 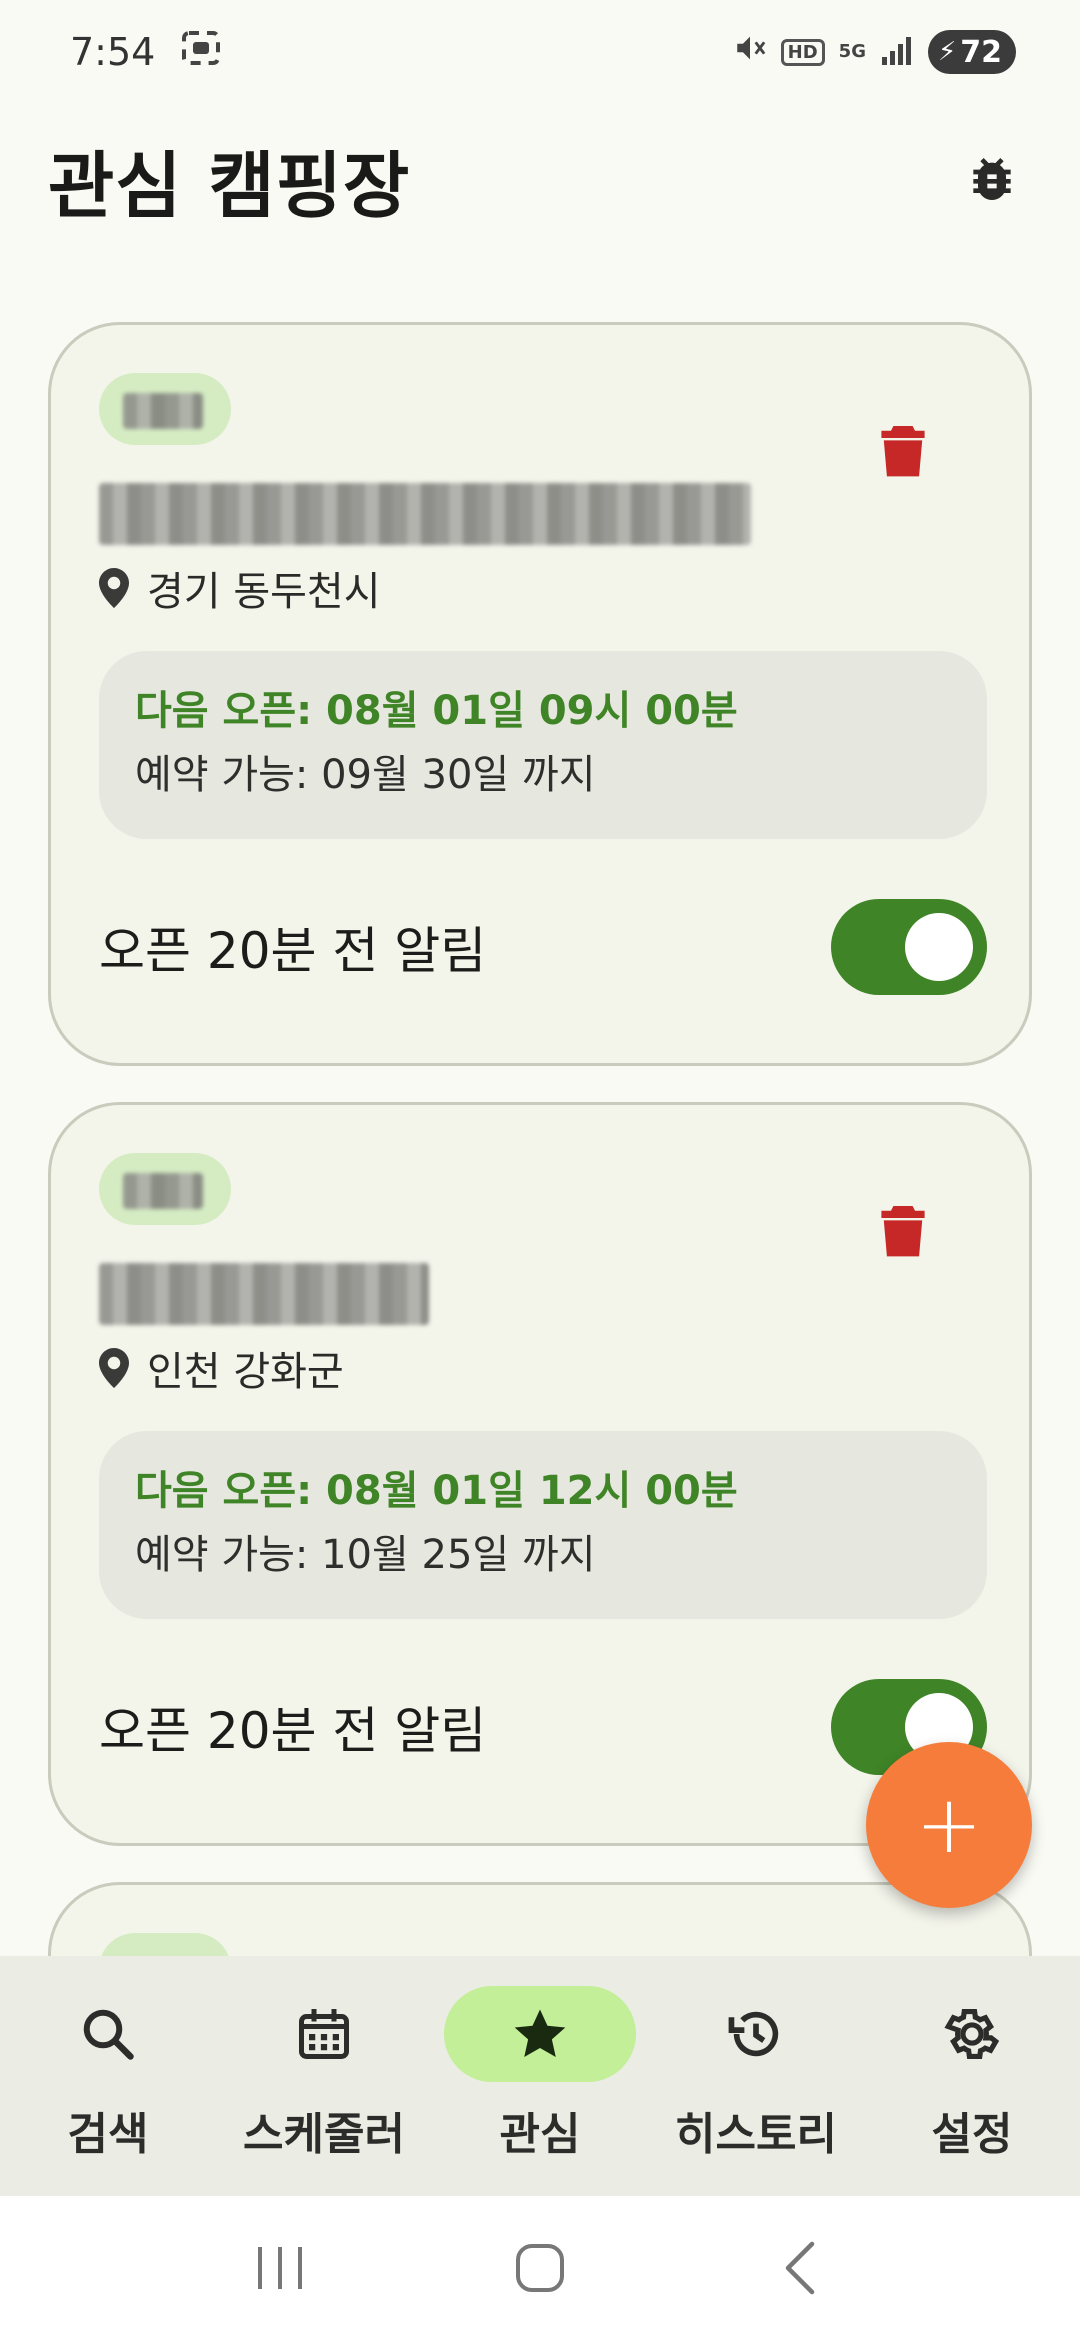 I want to click on network-type: 5G, so click(x=852, y=51).